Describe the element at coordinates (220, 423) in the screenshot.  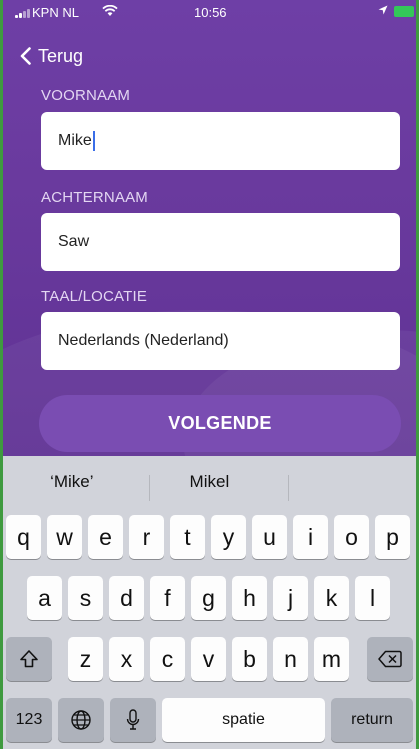
I see `next-button: VOLGENDE` at that location.